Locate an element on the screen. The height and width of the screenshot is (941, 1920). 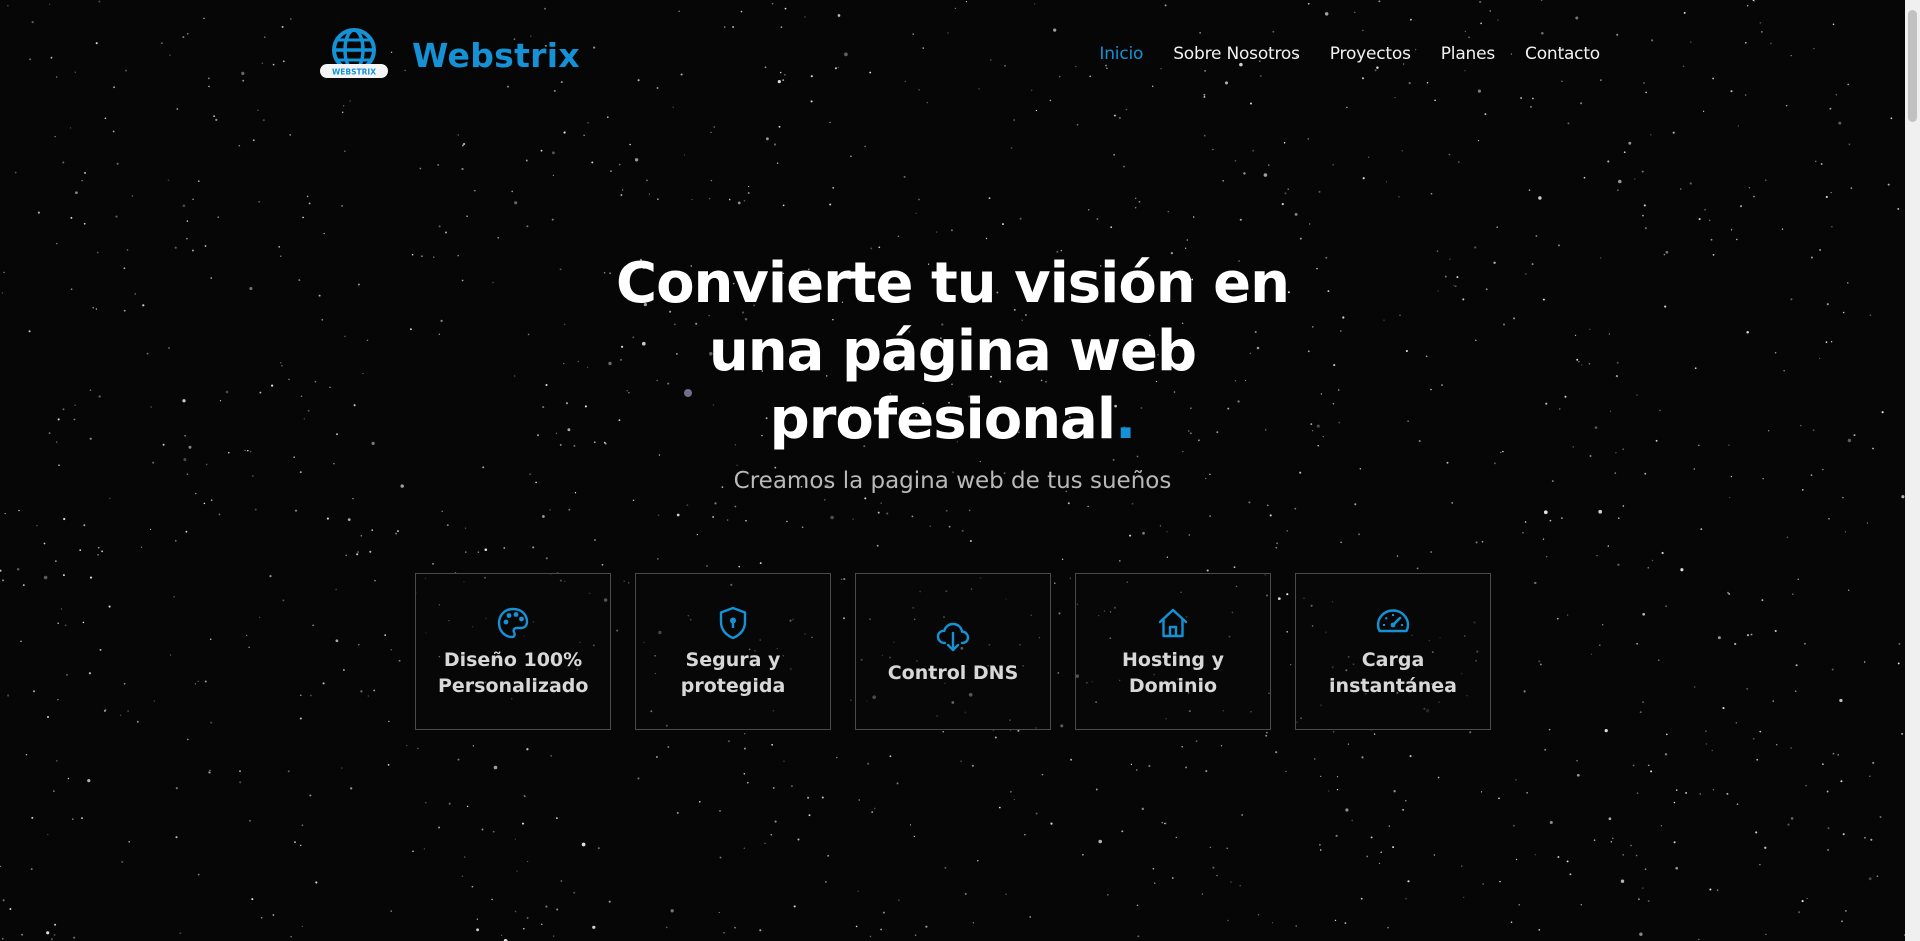
feature-card-hosting: Hosting y Dominio is located at coordinates (1173, 651).